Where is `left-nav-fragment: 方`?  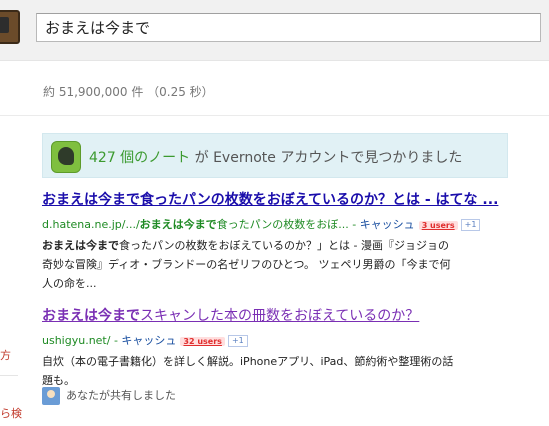
left-nav-fragment: 方 is located at coordinates (5, 355).